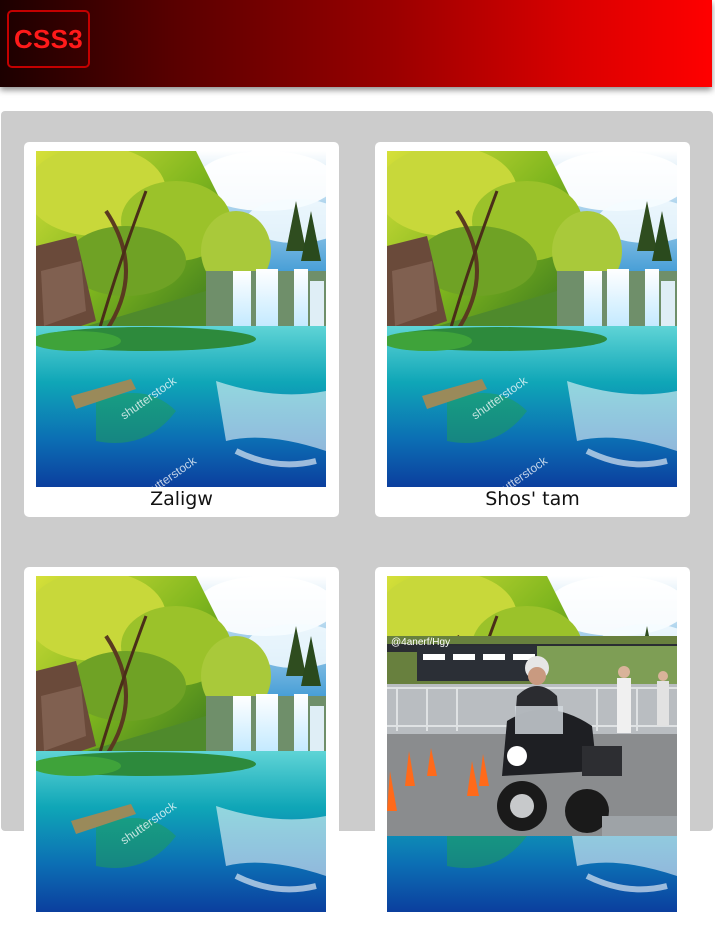 Image resolution: width=715 pixels, height=942 pixels. I want to click on gallery-photo: shutterstock, so click(181, 744).